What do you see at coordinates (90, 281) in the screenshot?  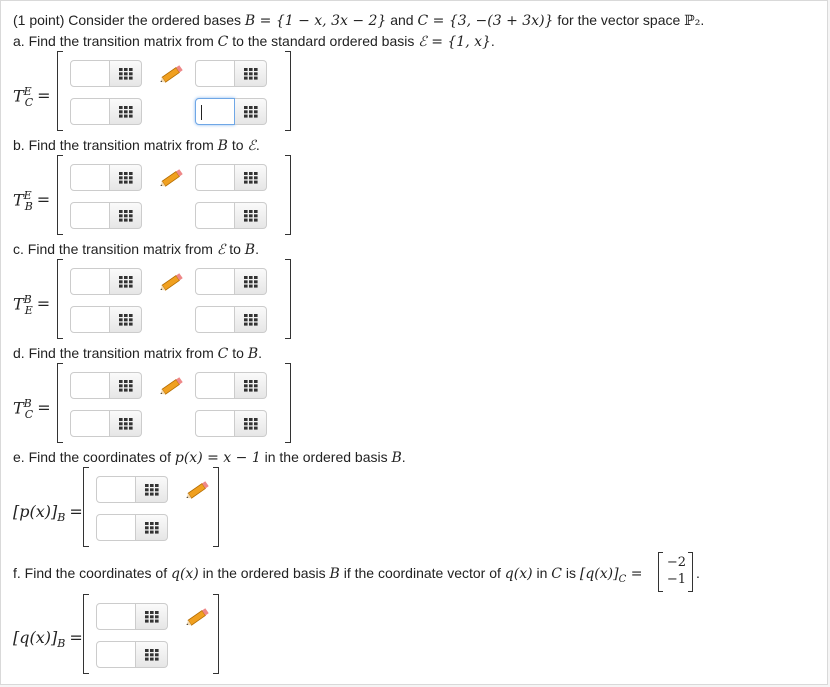 I see `part-c-r1c1-input` at bounding box center [90, 281].